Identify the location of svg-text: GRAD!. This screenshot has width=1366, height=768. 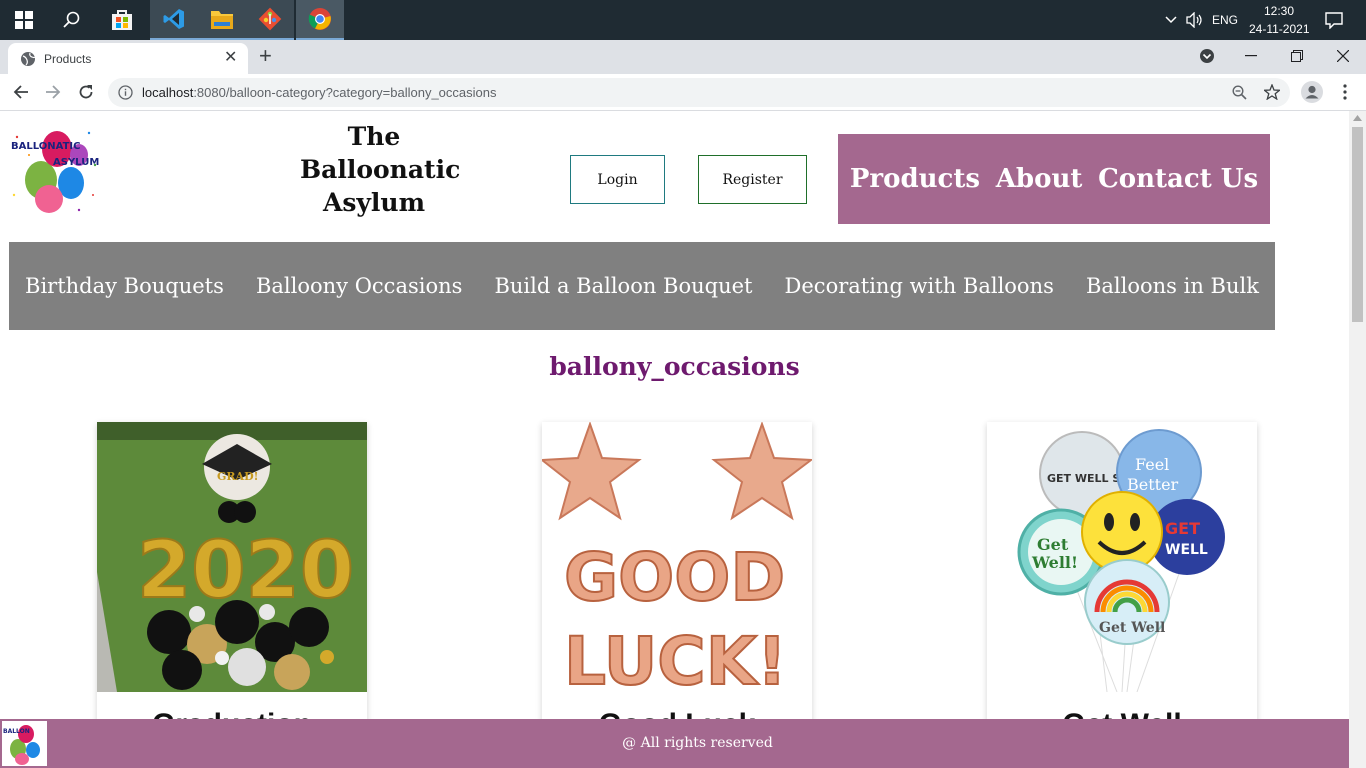
(237, 476).